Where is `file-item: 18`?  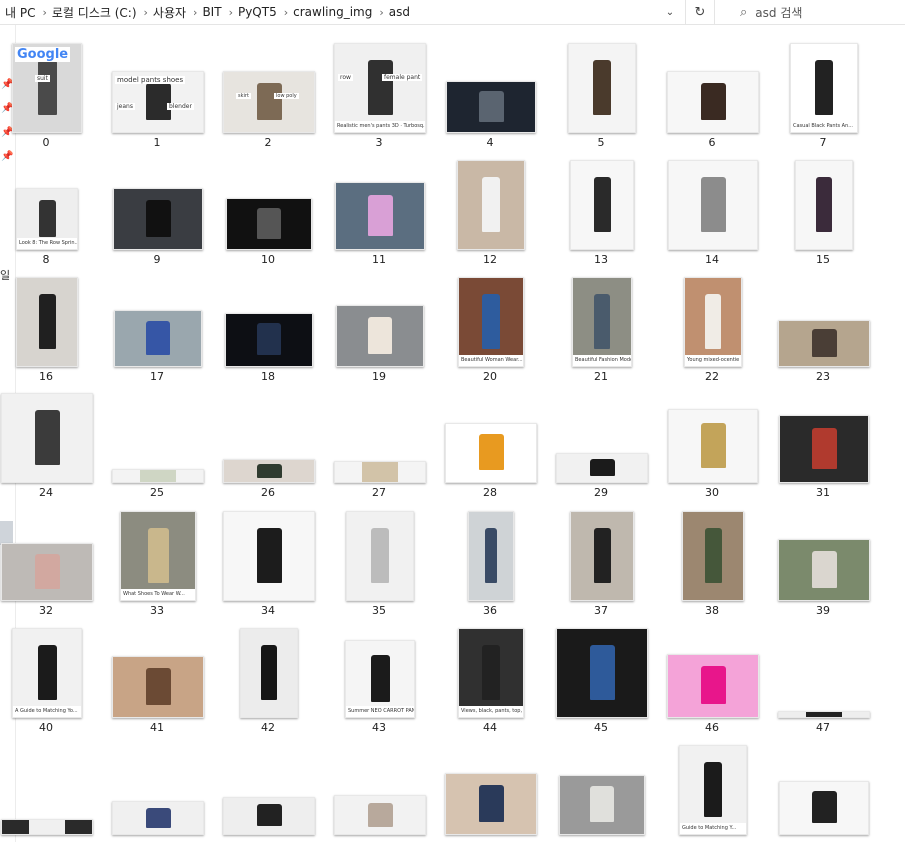
file-item: 18 is located at coordinates (268, 336).